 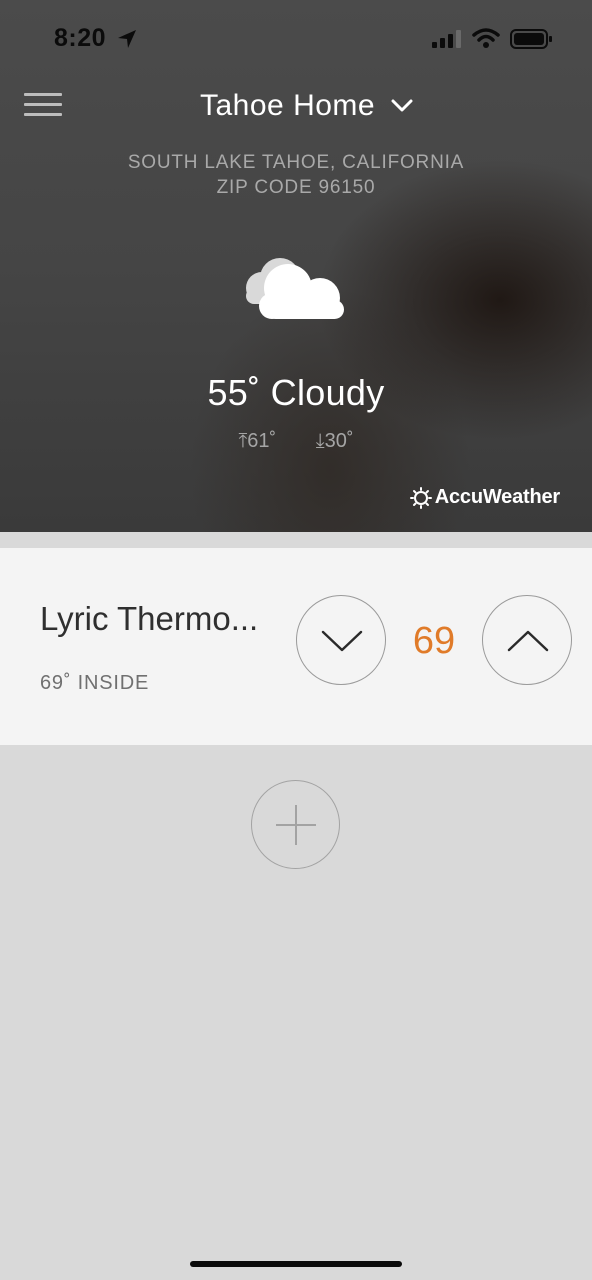 I want to click on accuweather-label: AccuWeather, so click(x=497, y=497).